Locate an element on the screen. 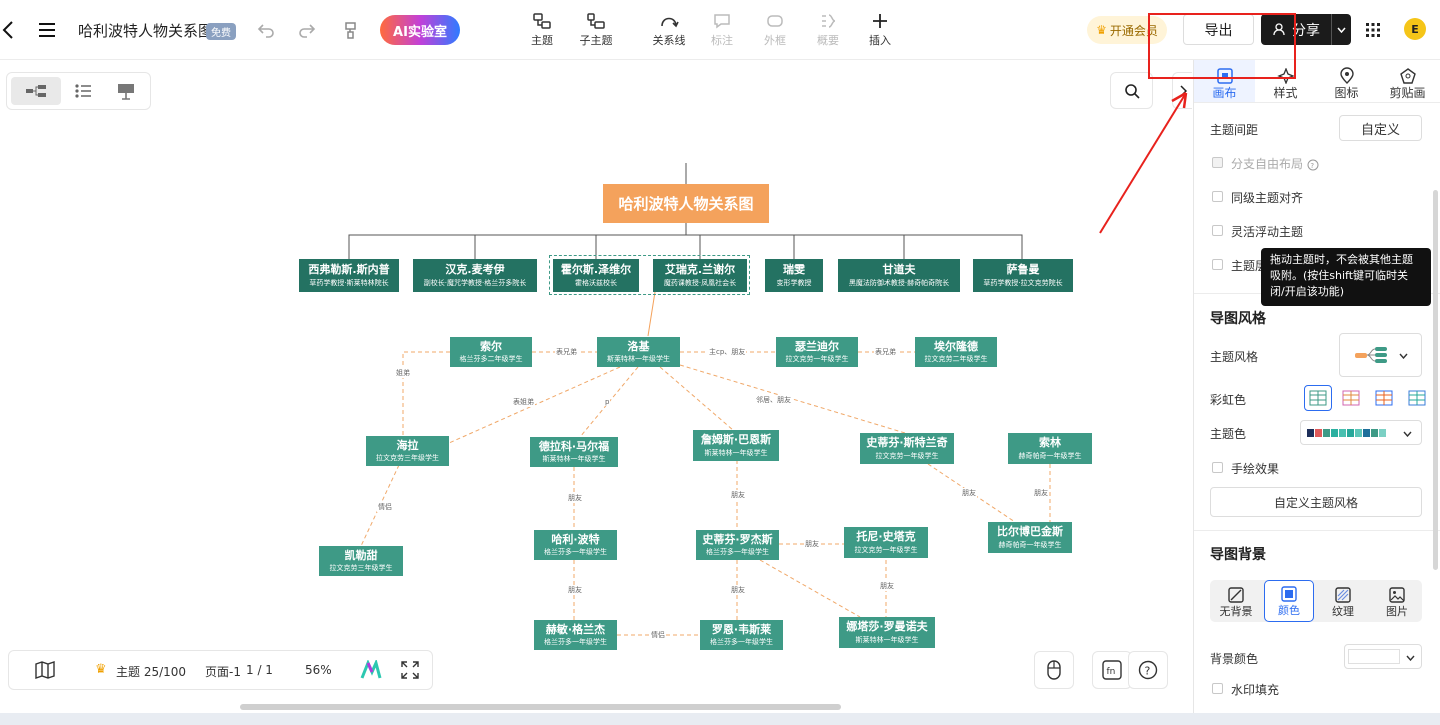 The width and height of the screenshot is (1440, 725). insert-tool: 插入 is located at coordinates (880, 29).